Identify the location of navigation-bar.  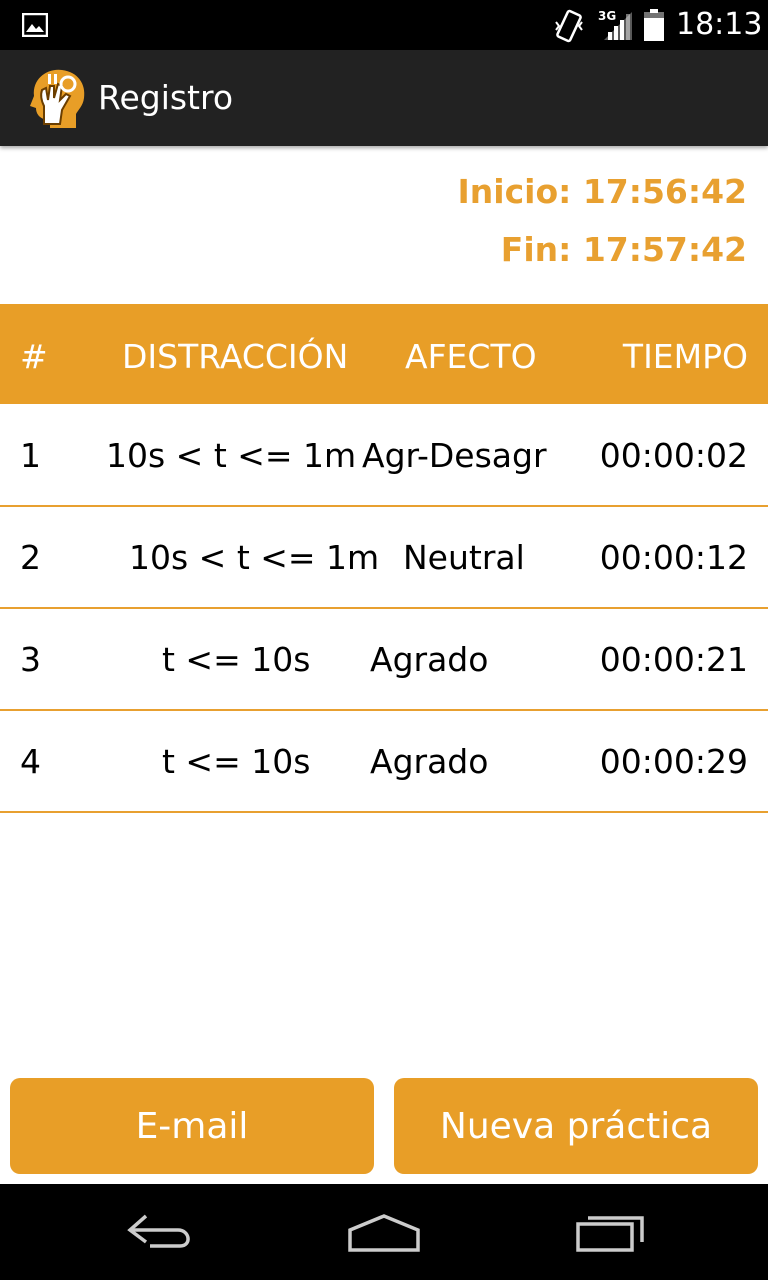
(384, 1232).